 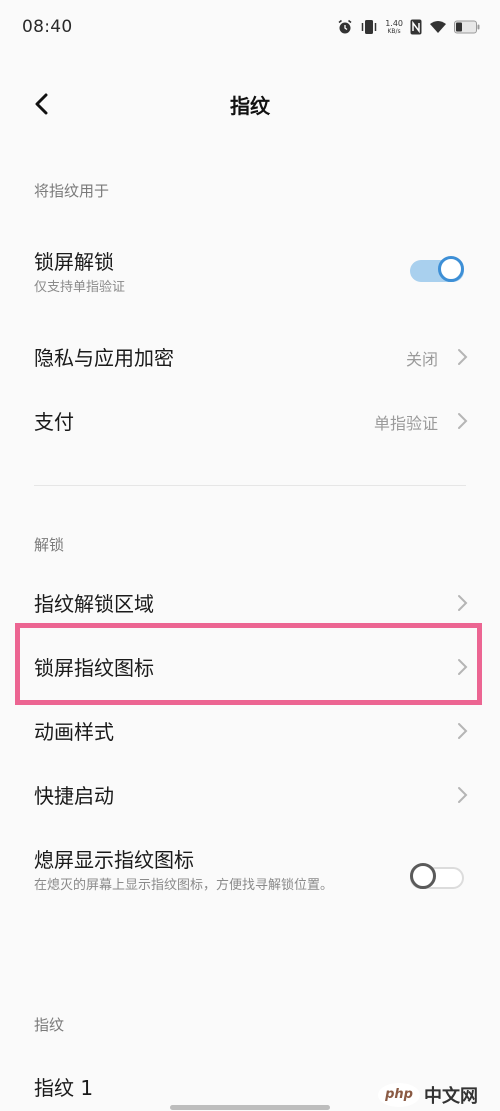 What do you see at coordinates (250, 666) in the screenshot?
I see `row-lock-screen-fingerprint-icon: 锁屏指纹图标` at bounding box center [250, 666].